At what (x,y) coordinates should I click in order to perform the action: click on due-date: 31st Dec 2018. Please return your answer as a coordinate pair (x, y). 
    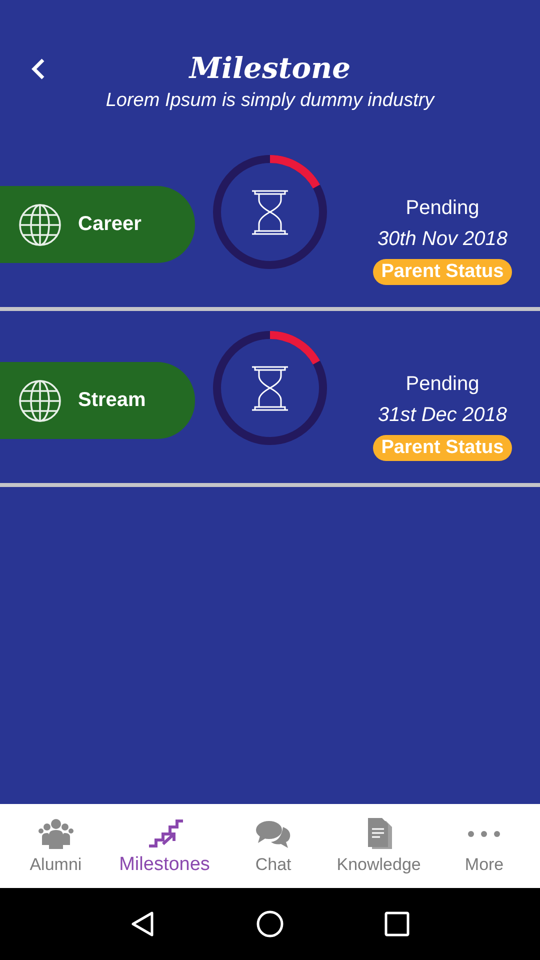
    Looking at the image, I should click on (442, 415).